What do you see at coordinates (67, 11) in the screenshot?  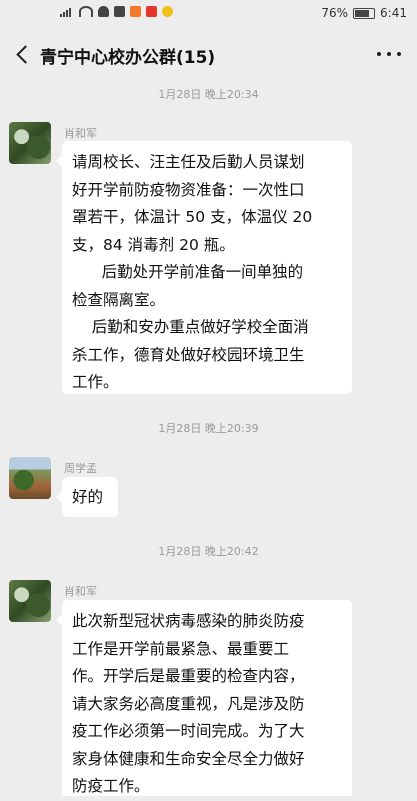 I see `signal-icon` at bounding box center [67, 11].